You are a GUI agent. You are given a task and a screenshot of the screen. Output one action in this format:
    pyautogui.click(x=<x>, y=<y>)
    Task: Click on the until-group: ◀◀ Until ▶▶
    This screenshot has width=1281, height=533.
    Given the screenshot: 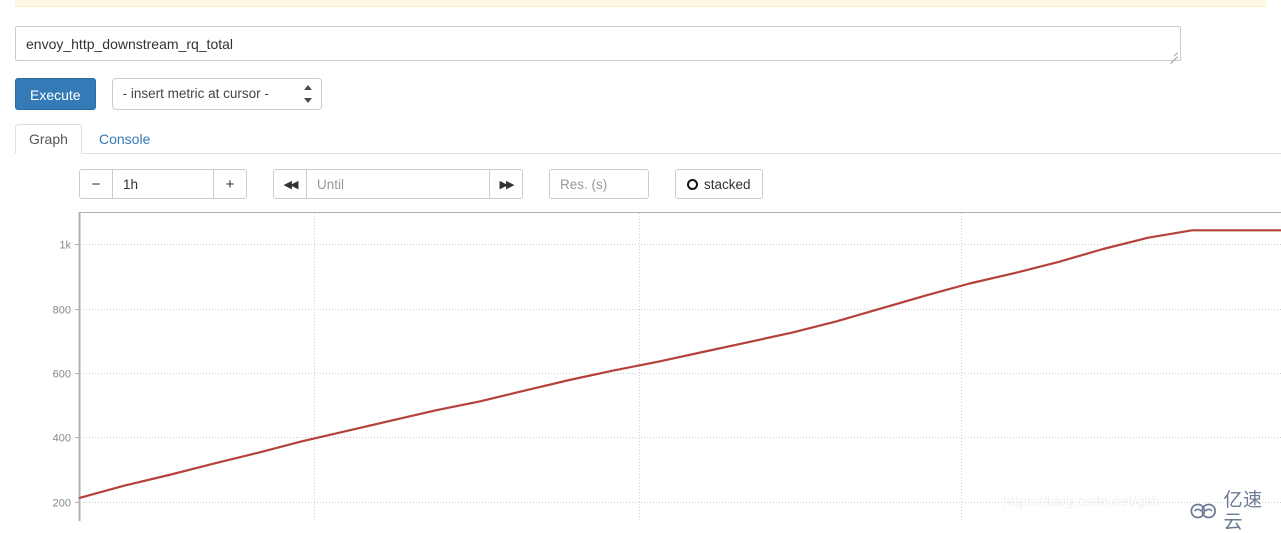 What is the action you would take?
    pyautogui.click(x=398, y=184)
    